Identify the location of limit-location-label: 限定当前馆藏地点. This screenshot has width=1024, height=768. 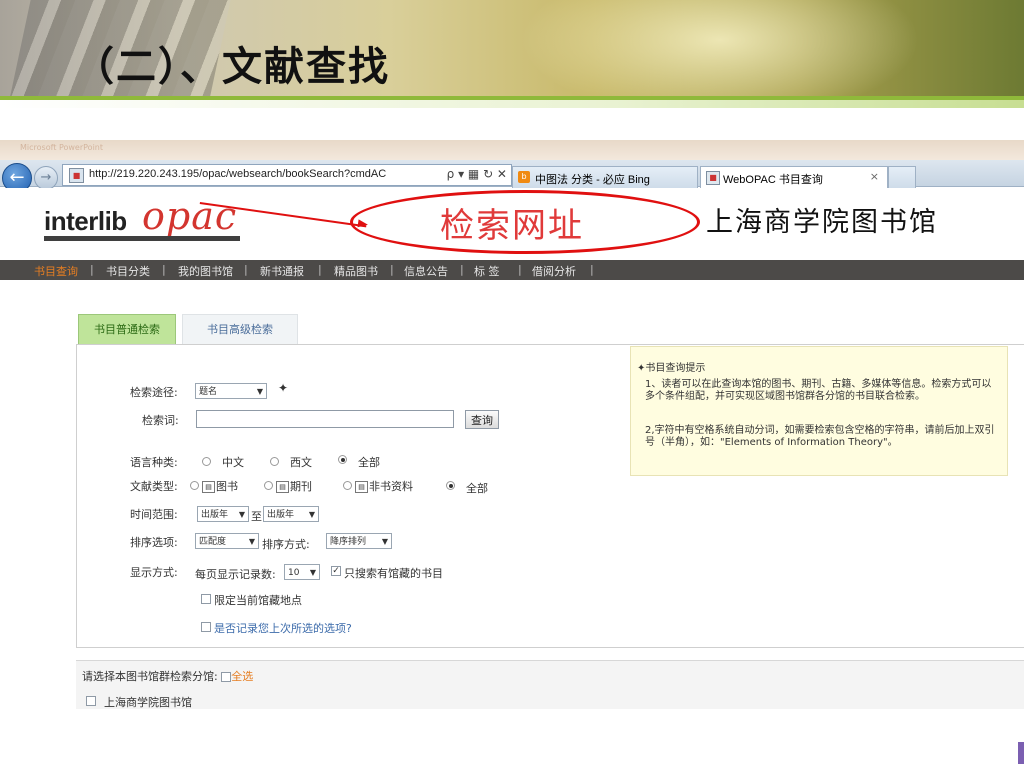
(258, 600).